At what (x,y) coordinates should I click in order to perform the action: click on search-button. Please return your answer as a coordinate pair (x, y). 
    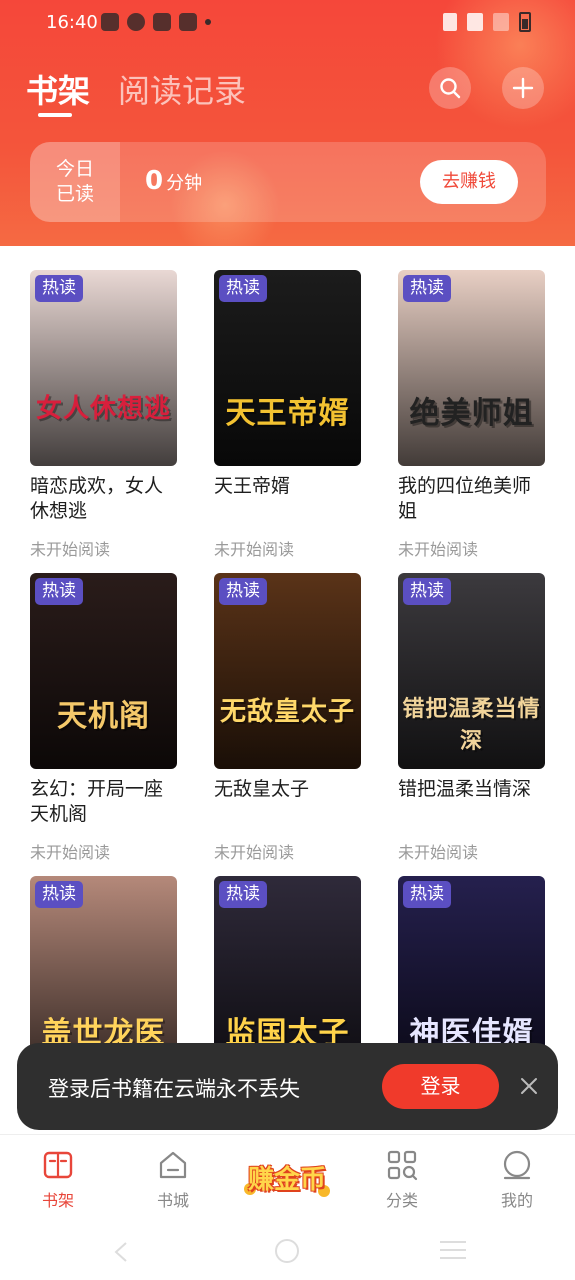
    Looking at the image, I should click on (450, 88).